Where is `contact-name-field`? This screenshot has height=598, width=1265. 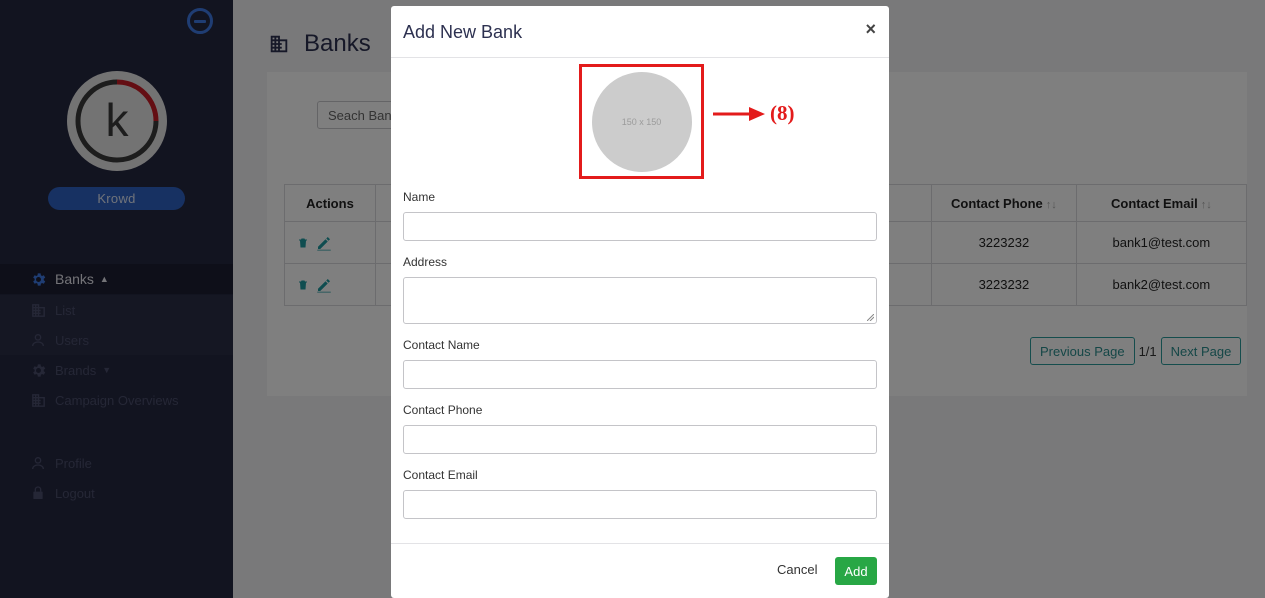
contact-name-field is located at coordinates (640, 374).